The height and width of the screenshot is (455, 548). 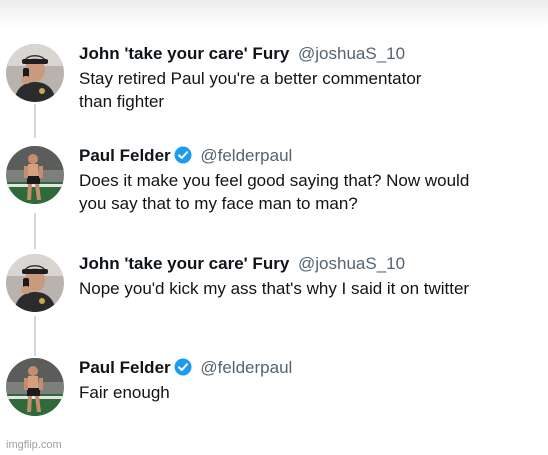 What do you see at coordinates (122, 101) in the screenshot?
I see `tweet-text-line: than fighter` at bounding box center [122, 101].